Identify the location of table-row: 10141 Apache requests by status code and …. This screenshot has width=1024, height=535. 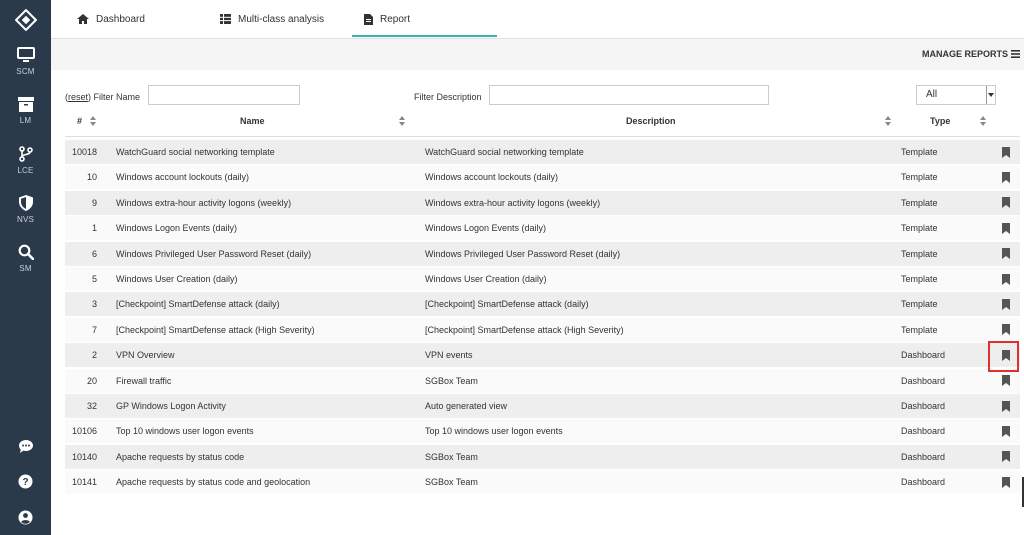
(542, 483).